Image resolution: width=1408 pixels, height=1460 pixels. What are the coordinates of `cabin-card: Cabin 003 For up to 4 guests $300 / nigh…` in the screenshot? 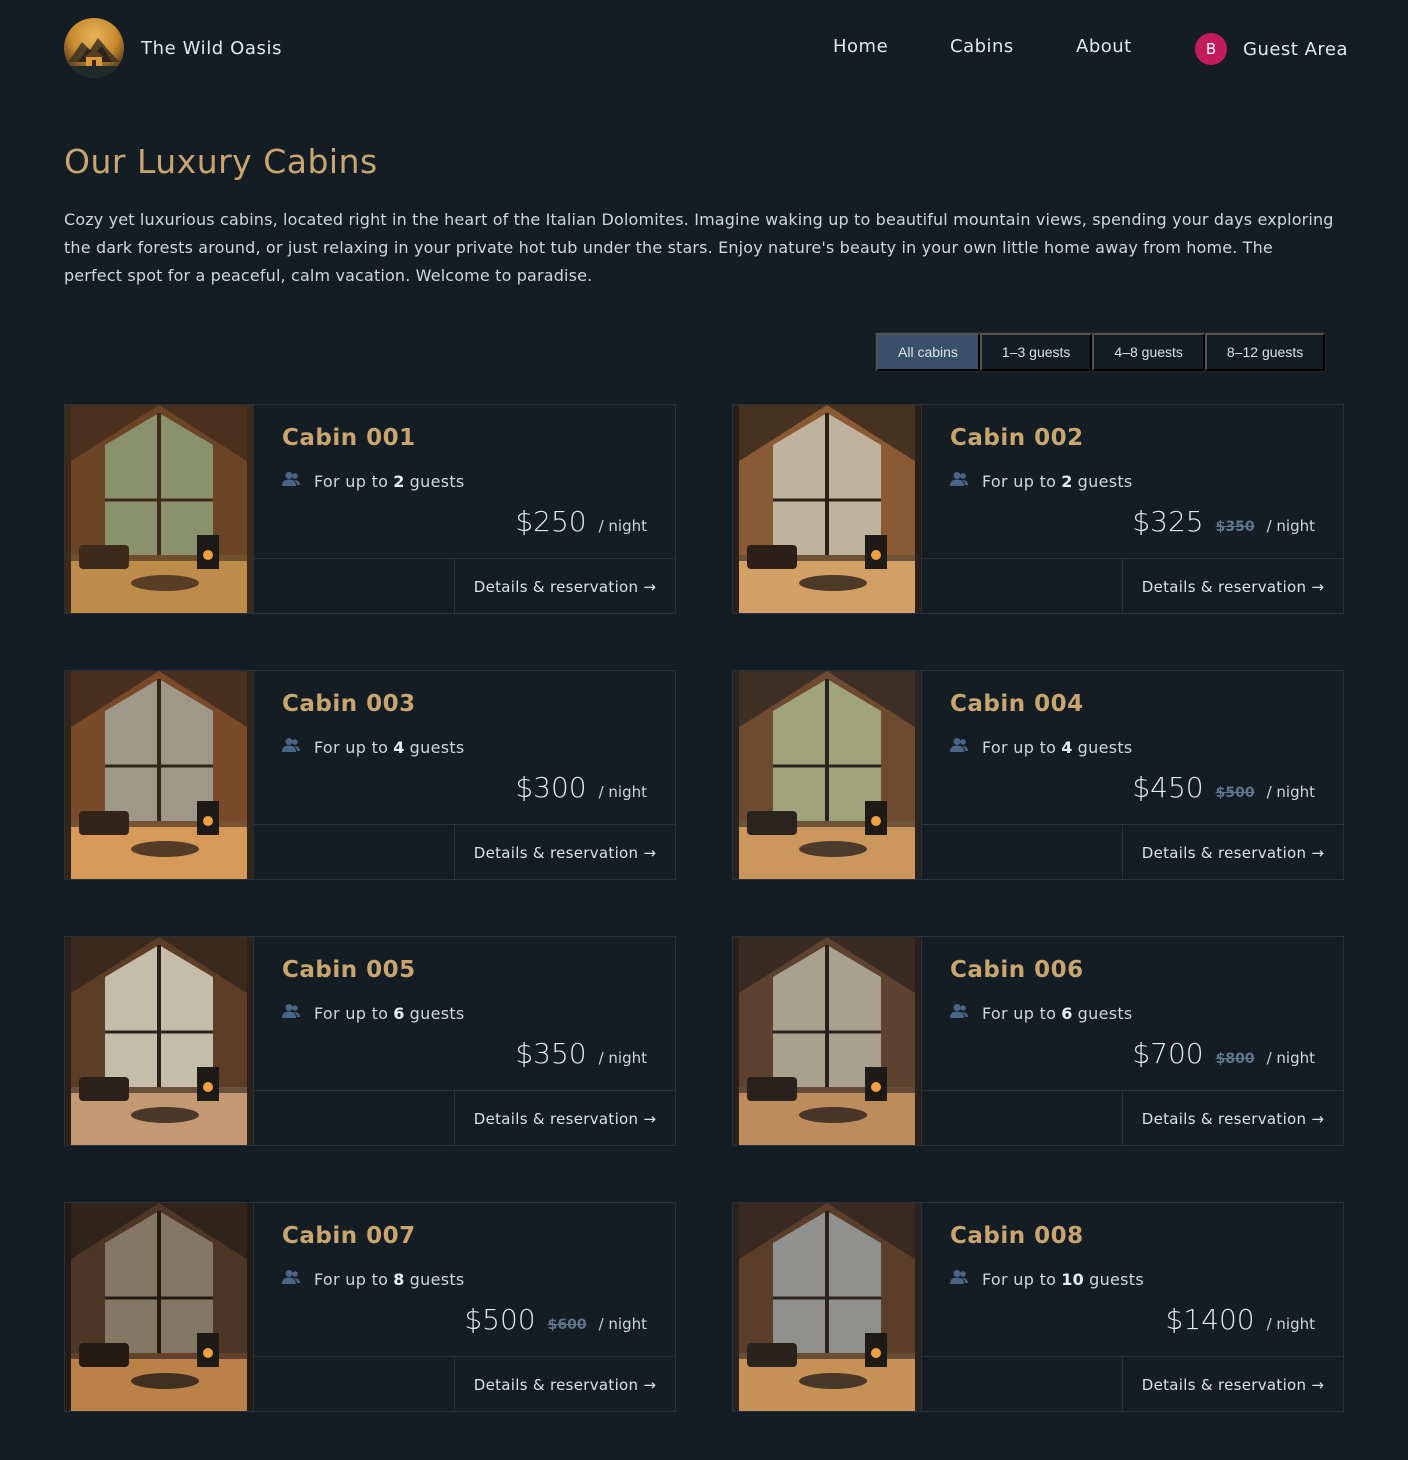 It's located at (370, 775).